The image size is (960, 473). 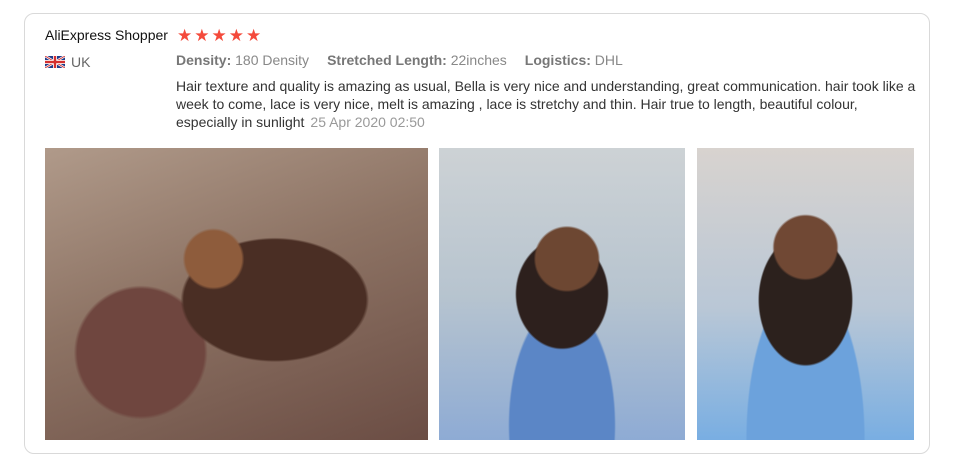 What do you see at coordinates (55, 62) in the screenshot?
I see `uk-flag-icon` at bounding box center [55, 62].